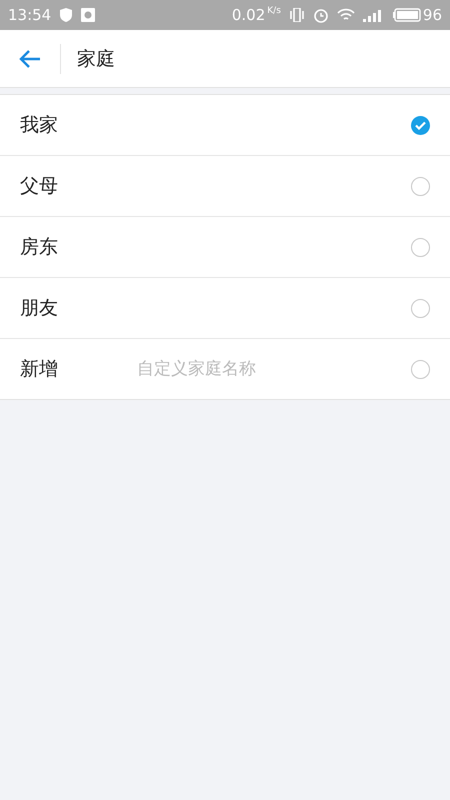 The image size is (450, 800). I want to click on option-row: 父母, so click(225, 186).